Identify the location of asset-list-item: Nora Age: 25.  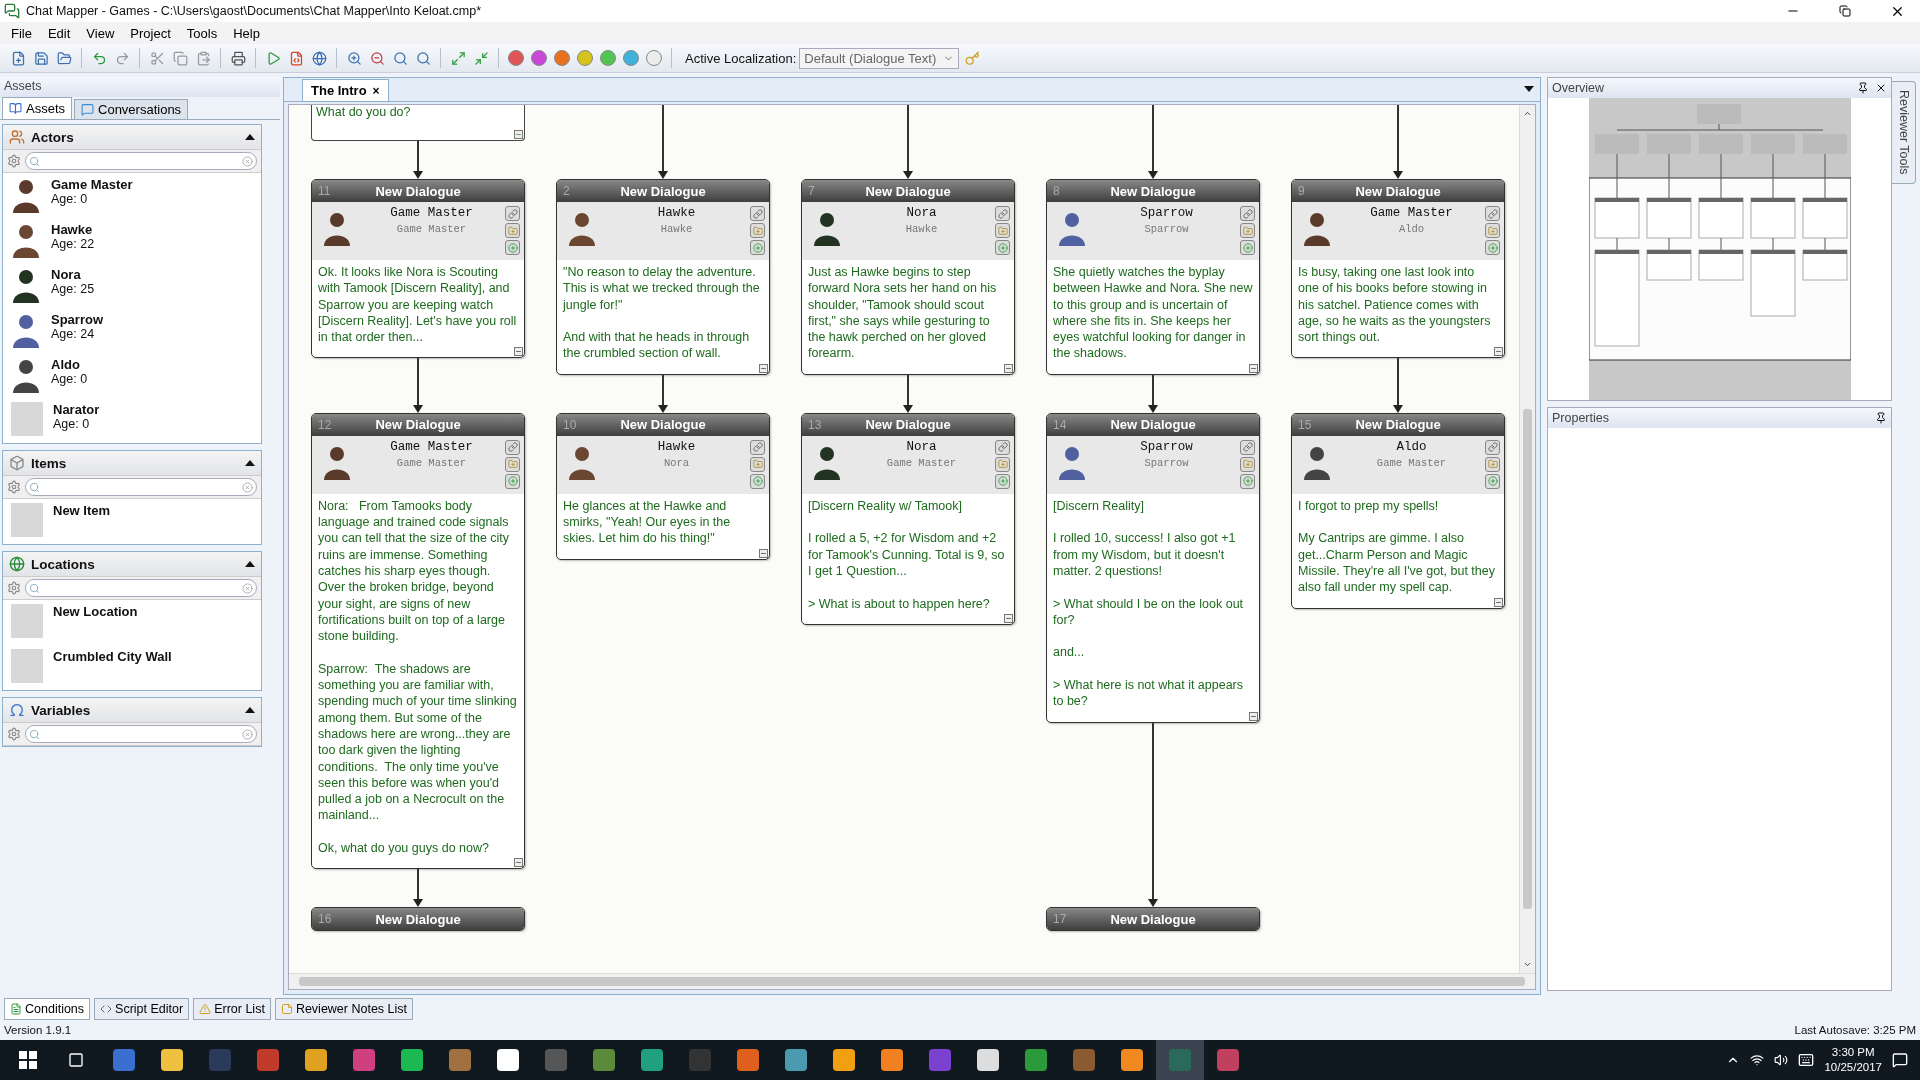
(132, 285).